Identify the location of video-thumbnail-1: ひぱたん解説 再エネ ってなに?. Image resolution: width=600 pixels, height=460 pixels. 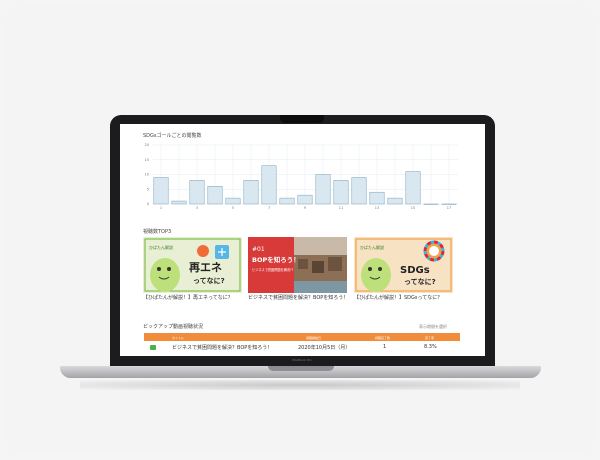
(192, 265).